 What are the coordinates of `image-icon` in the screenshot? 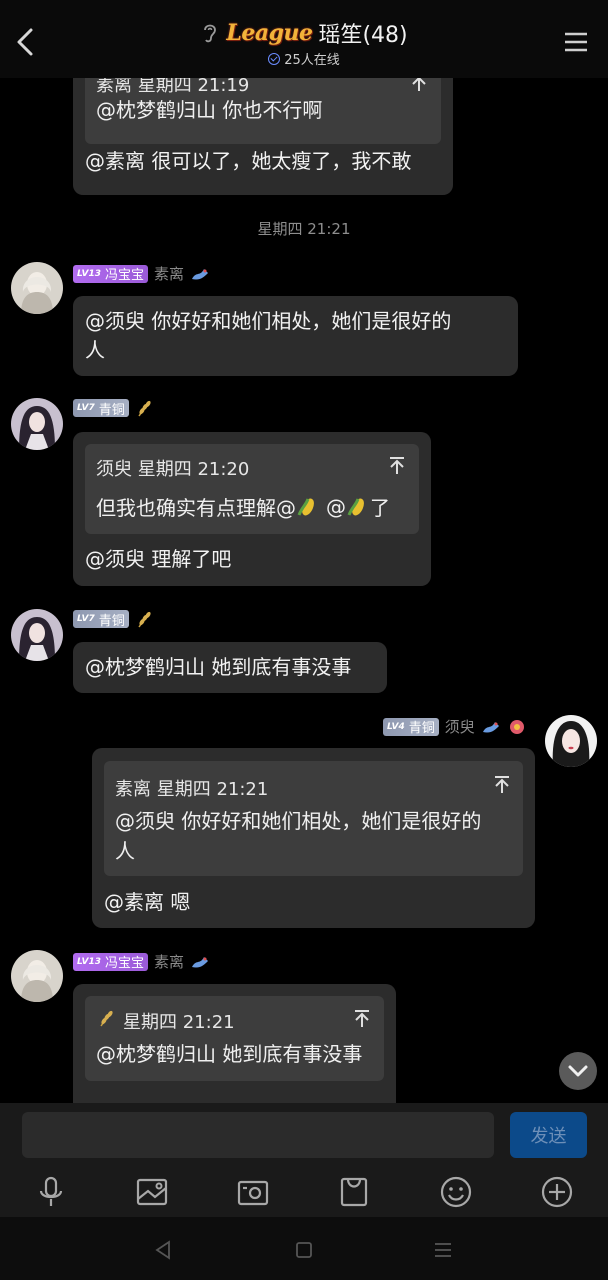 It's located at (152, 1192).